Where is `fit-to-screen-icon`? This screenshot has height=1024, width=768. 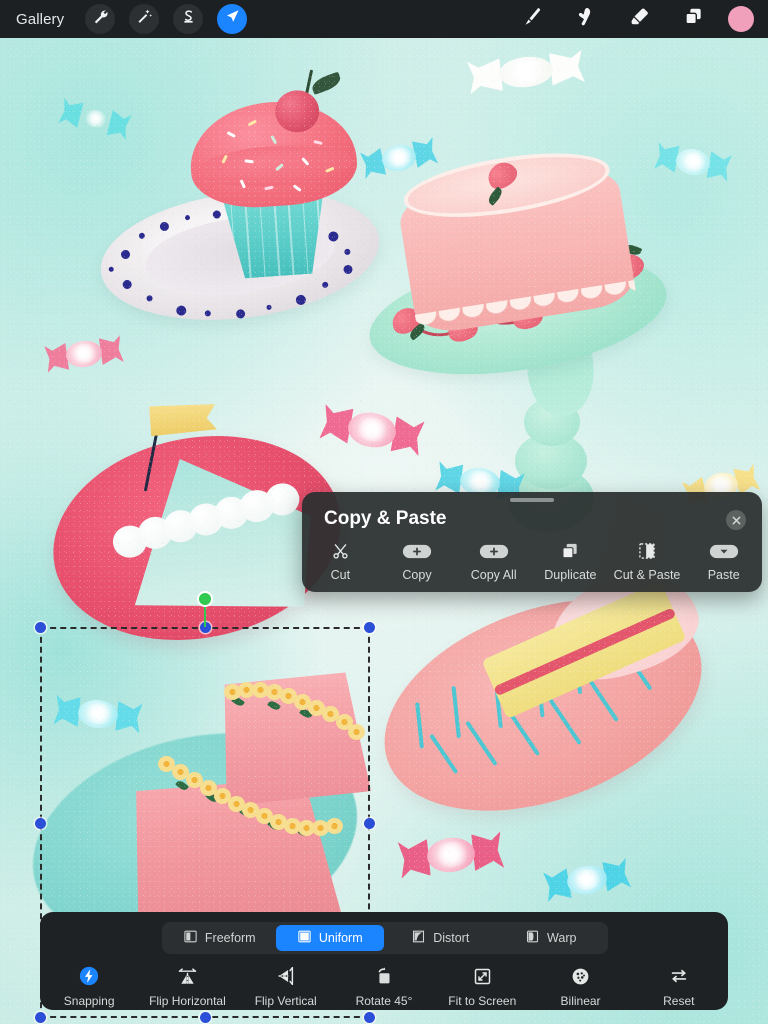
fit-to-screen-icon is located at coordinates (482, 976).